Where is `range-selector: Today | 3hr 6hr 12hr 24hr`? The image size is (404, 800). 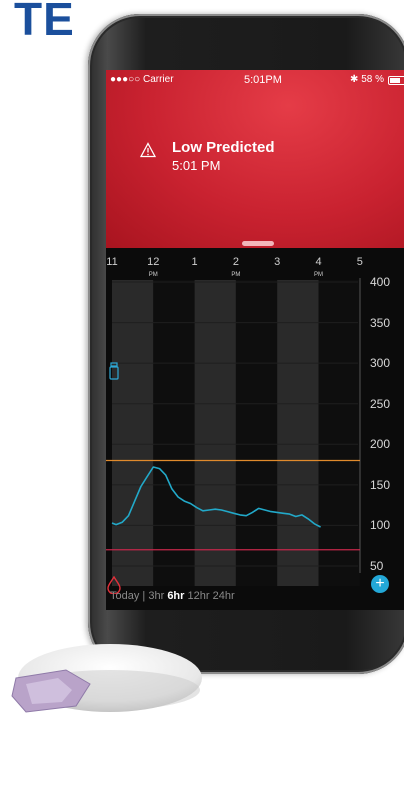 range-selector: Today | 3hr 6hr 12hr 24hr is located at coordinates (172, 596).